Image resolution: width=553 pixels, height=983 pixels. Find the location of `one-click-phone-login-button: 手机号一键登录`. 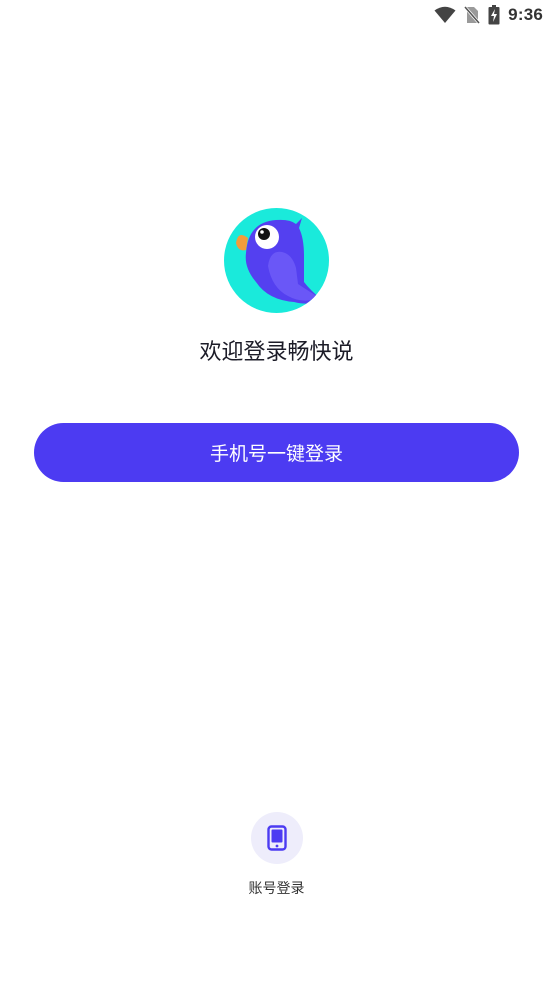

one-click-phone-login-button: 手机号一键登录 is located at coordinates (276, 452).